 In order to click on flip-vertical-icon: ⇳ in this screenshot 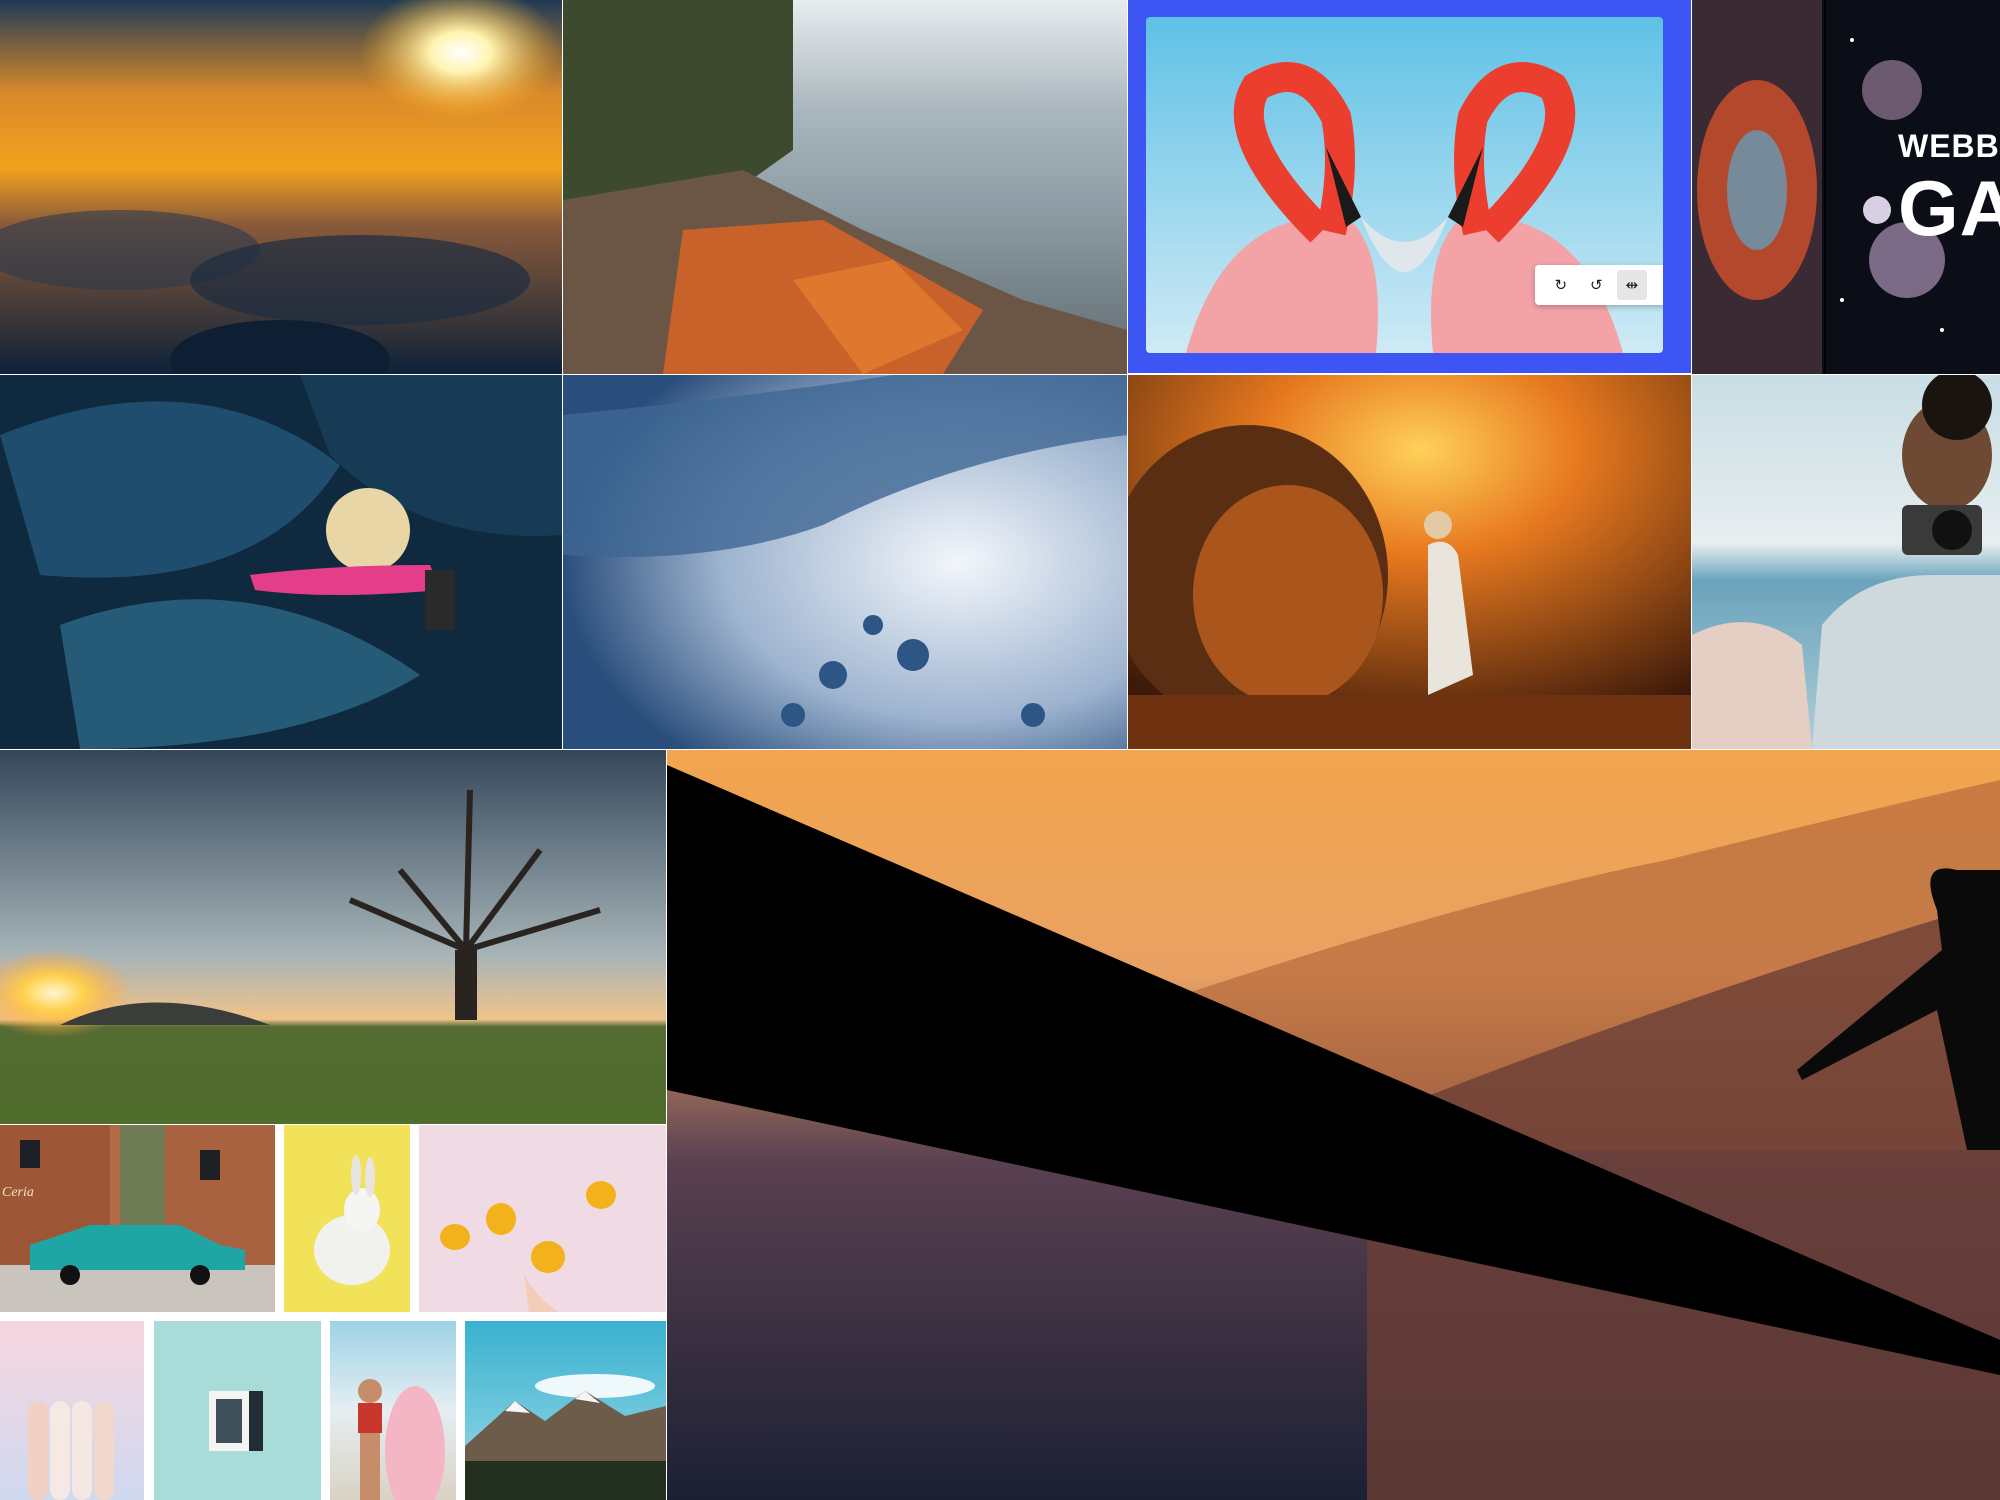, I will do `click(1657, 285)`.